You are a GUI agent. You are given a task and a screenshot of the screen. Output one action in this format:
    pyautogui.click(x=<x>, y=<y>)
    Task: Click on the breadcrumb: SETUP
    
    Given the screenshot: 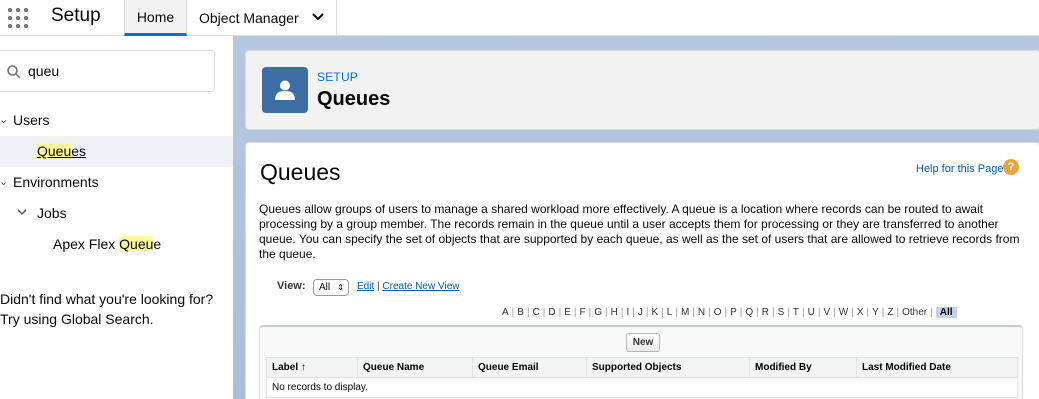 What is the action you would take?
    pyautogui.click(x=338, y=77)
    